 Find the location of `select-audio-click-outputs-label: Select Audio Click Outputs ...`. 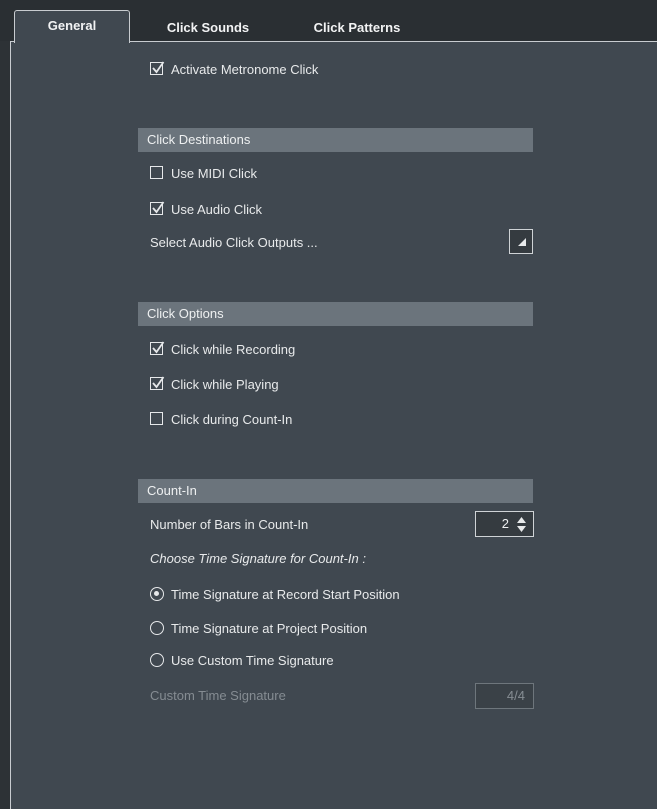

select-audio-click-outputs-label: Select Audio Click Outputs ... is located at coordinates (234, 242).